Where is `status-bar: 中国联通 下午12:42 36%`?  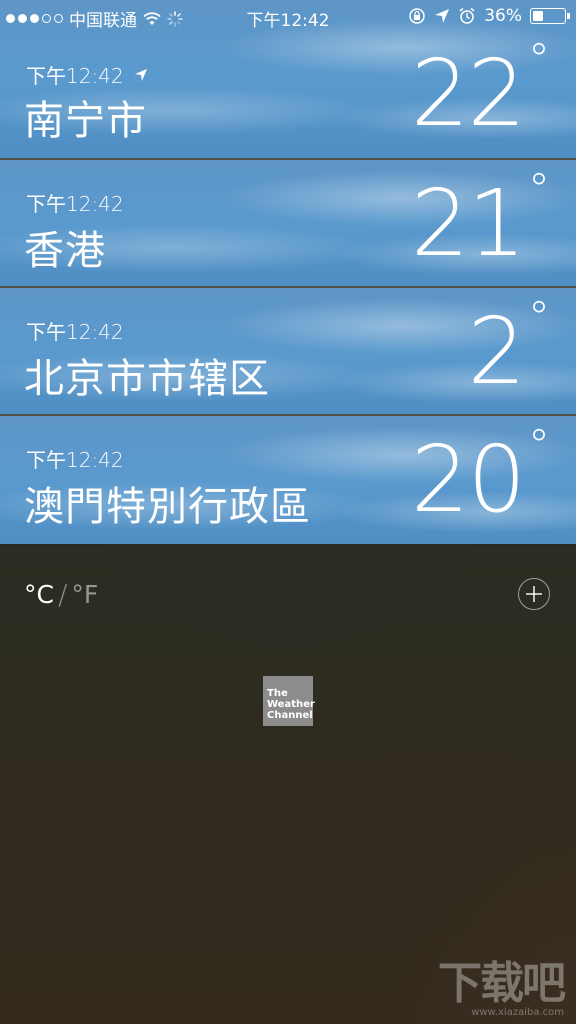 status-bar: 中国联通 下午12:42 36% is located at coordinates (288, 16).